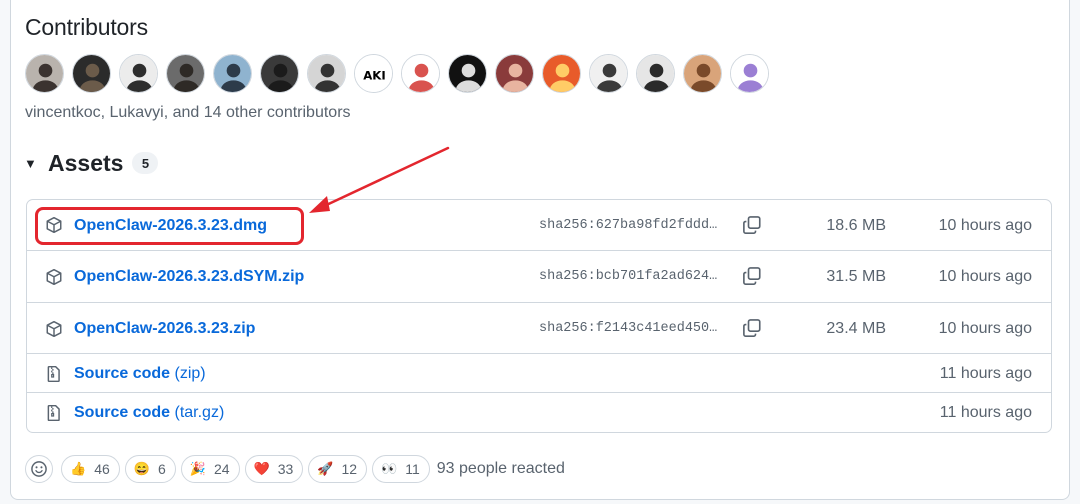 This screenshot has width=1080, height=504. I want to click on asset-size: 23.4 MB, so click(856, 328).